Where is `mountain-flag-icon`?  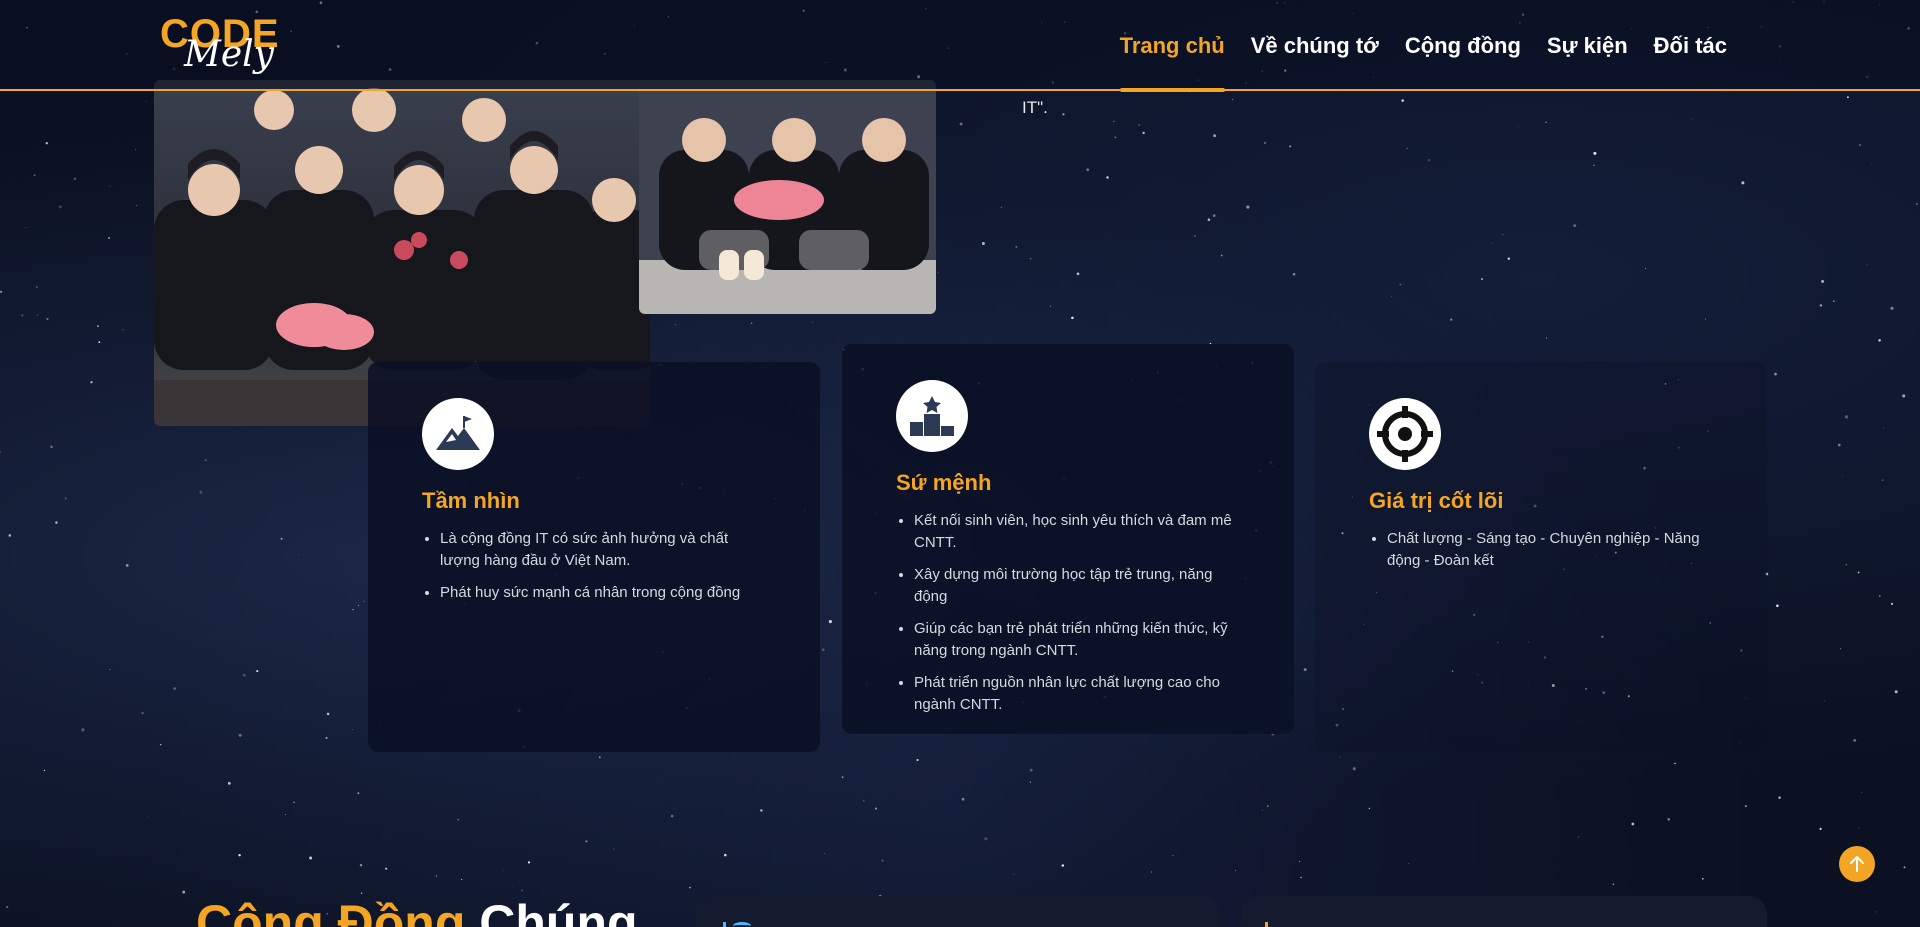
mountain-flag-icon is located at coordinates (458, 434).